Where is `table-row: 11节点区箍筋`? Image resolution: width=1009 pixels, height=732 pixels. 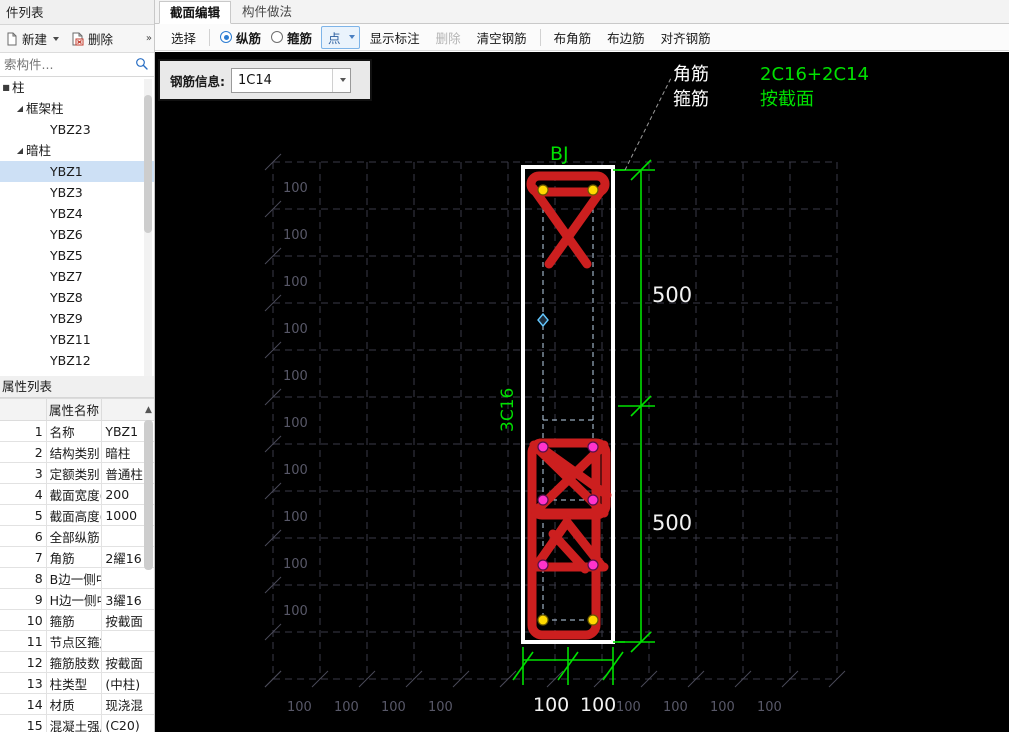
table-row: 11节点区箍筋 is located at coordinates (77, 641).